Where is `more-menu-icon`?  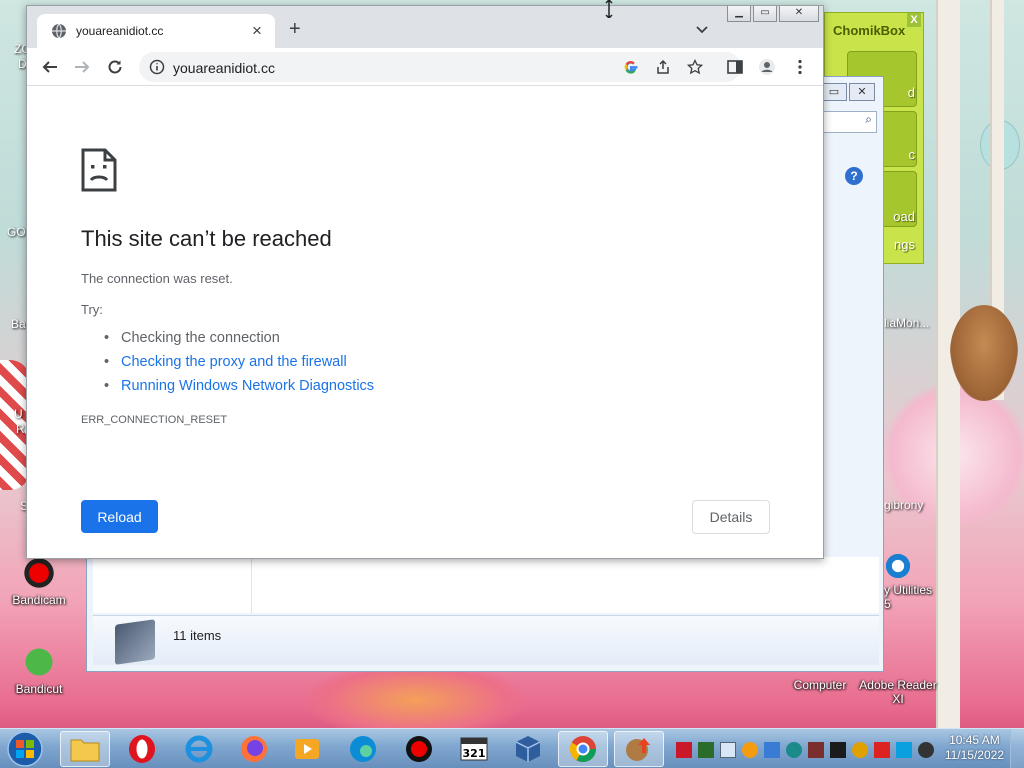
more-menu-icon is located at coordinates (800, 67).